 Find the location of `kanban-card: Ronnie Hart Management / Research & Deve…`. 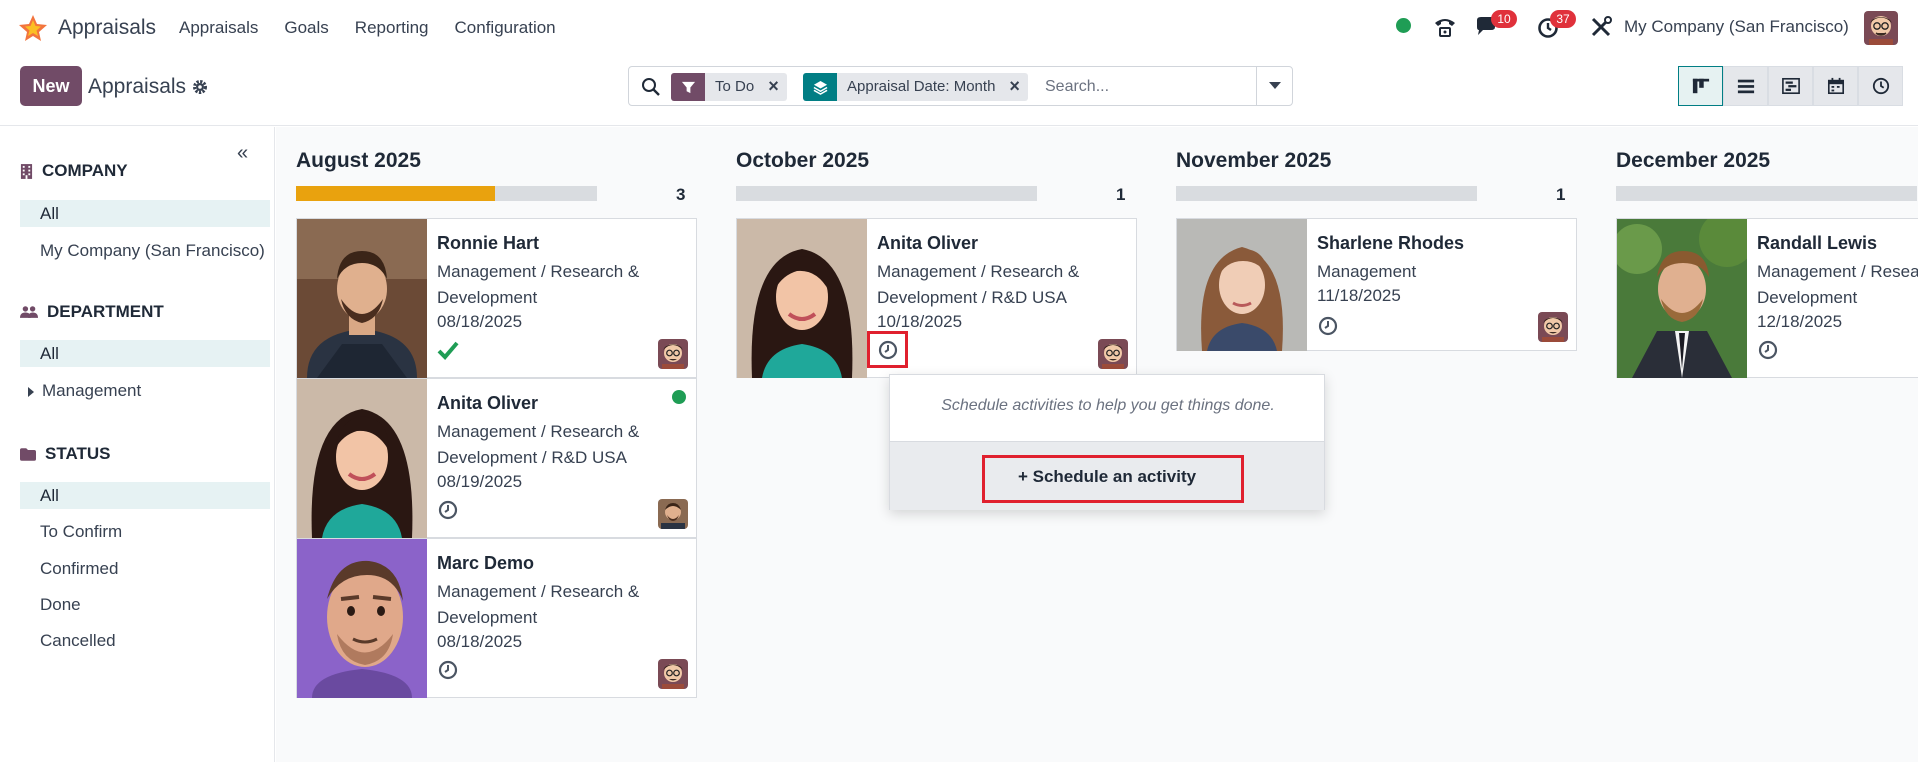

kanban-card: Ronnie Hart Management / Research & Deve… is located at coordinates (496, 298).